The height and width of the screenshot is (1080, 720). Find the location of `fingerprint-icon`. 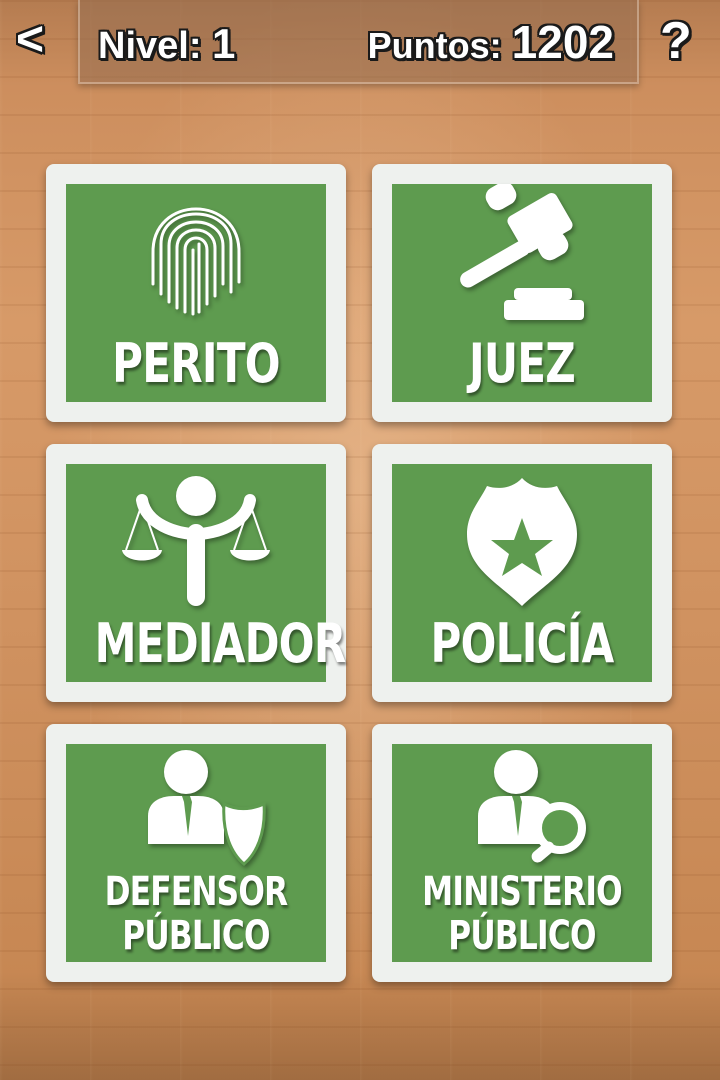

fingerprint-icon is located at coordinates (196, 259).